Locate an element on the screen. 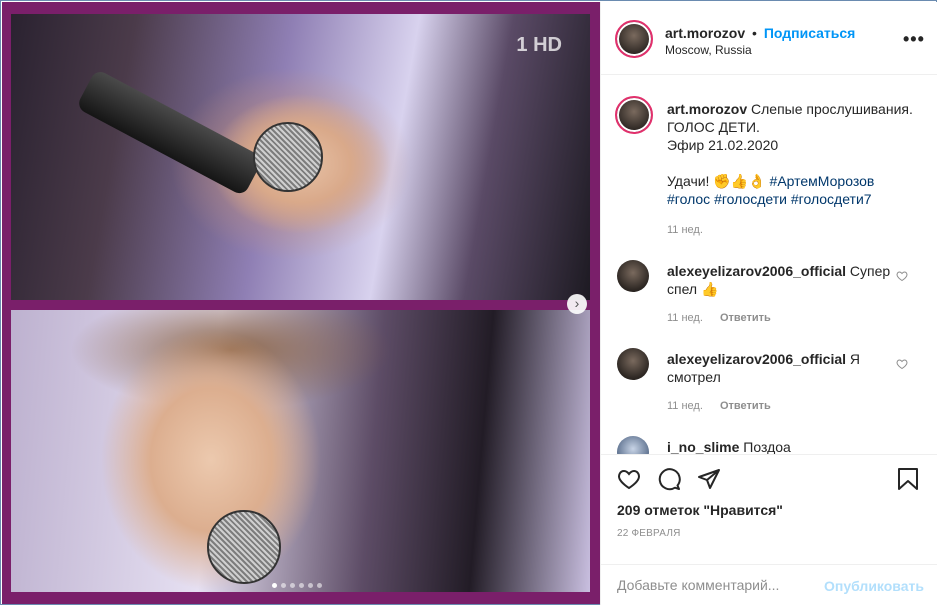 The image size is (937, 605). caption-line-2: ГОЛОС ДЕТИ. is located at coordinates (713, 127).